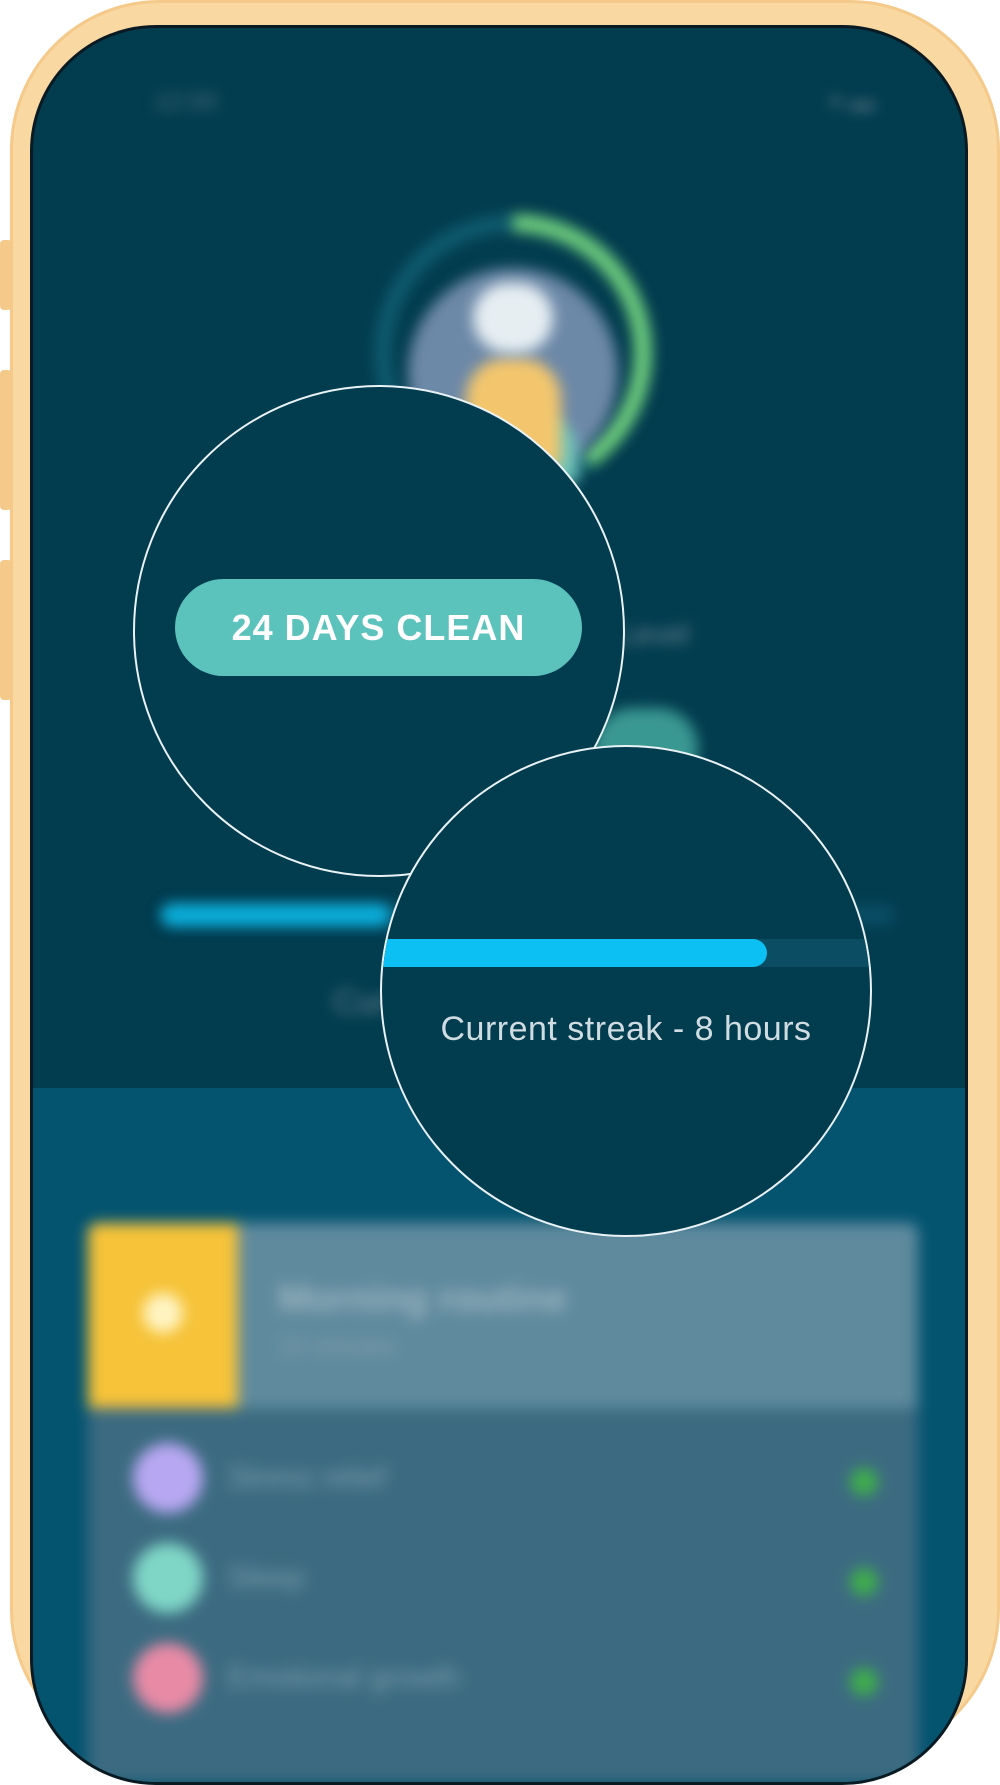 Image resolution: width=1000 pixels, height=1785 pixels. I want to click on magnifier-streak: Current streak - 8 hours, so click(626, 991).